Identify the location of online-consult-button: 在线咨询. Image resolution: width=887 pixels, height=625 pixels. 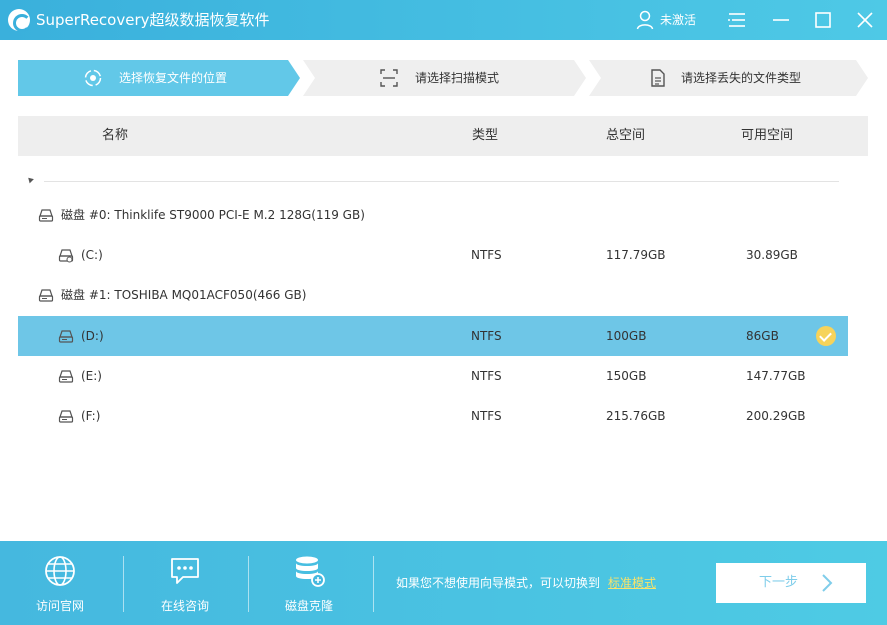
(185, 583).